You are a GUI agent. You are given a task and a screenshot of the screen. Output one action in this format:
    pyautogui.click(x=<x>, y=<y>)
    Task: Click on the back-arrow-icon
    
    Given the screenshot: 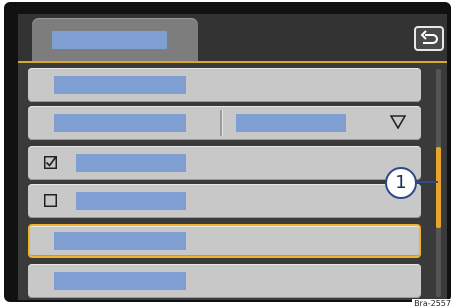 What is the action you would take?
    pyautogui.click(x=429, y=37)
    